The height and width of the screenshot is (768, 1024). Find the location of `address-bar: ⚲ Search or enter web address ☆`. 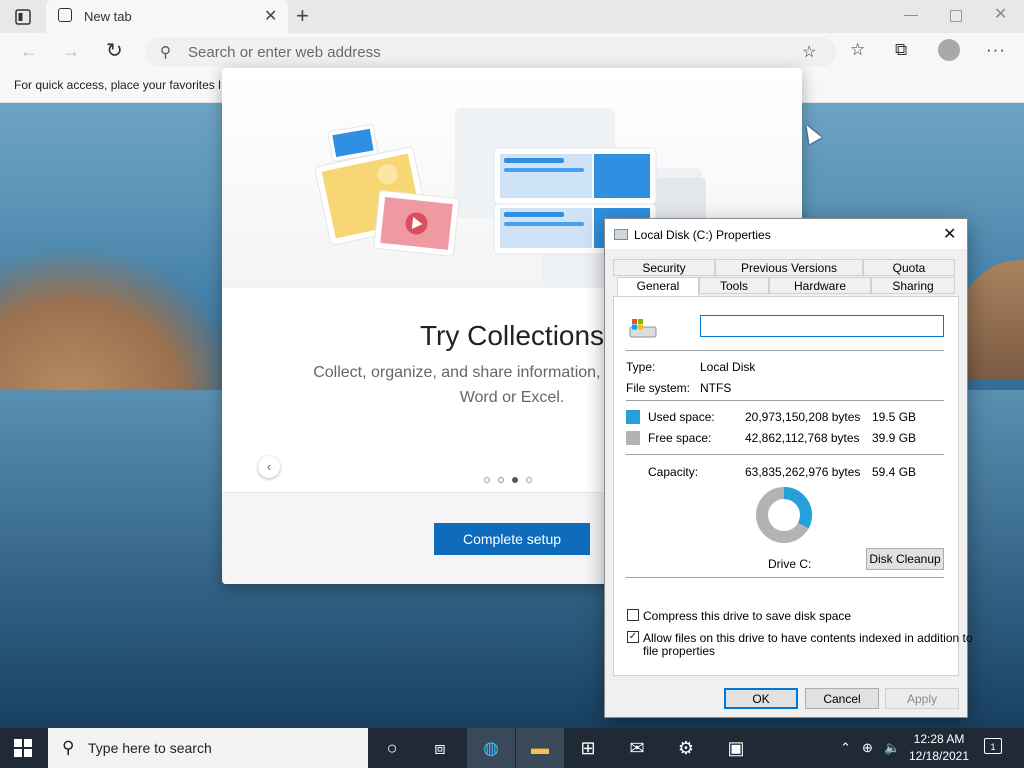

address-bar: ⚲ Search or enter web address ☆ is located at coordinates (491, 52).